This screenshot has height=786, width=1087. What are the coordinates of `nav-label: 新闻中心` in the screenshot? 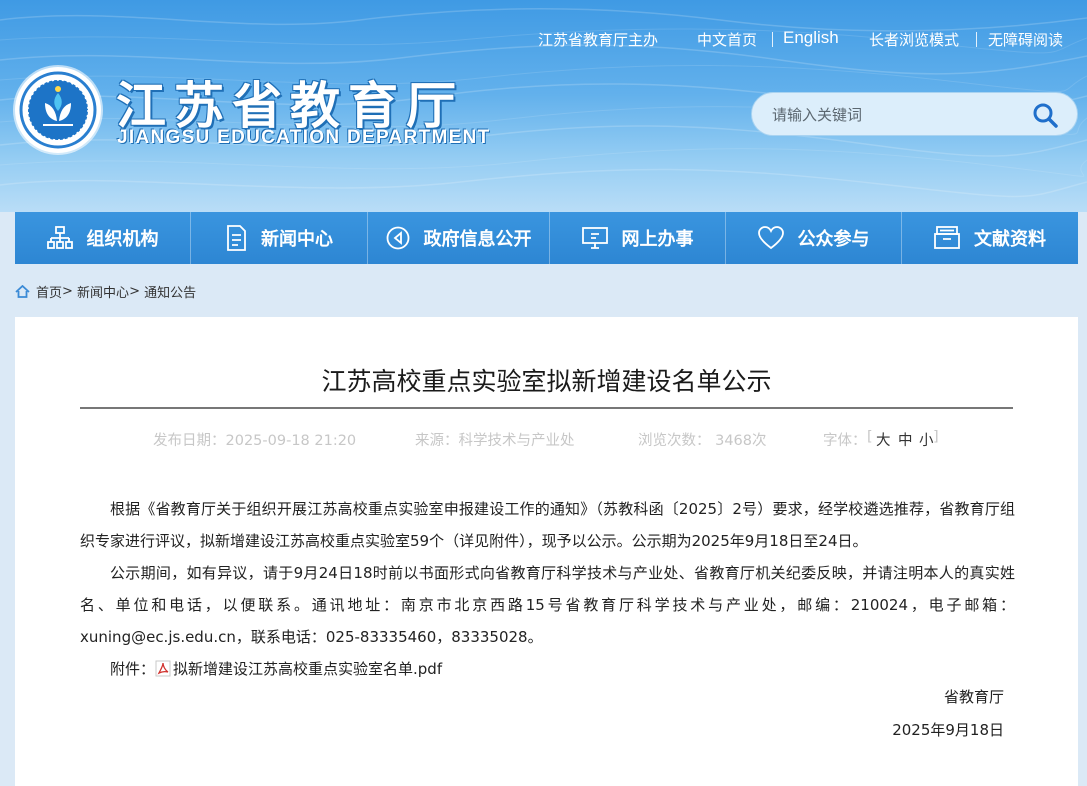 It's located at (297, 239).